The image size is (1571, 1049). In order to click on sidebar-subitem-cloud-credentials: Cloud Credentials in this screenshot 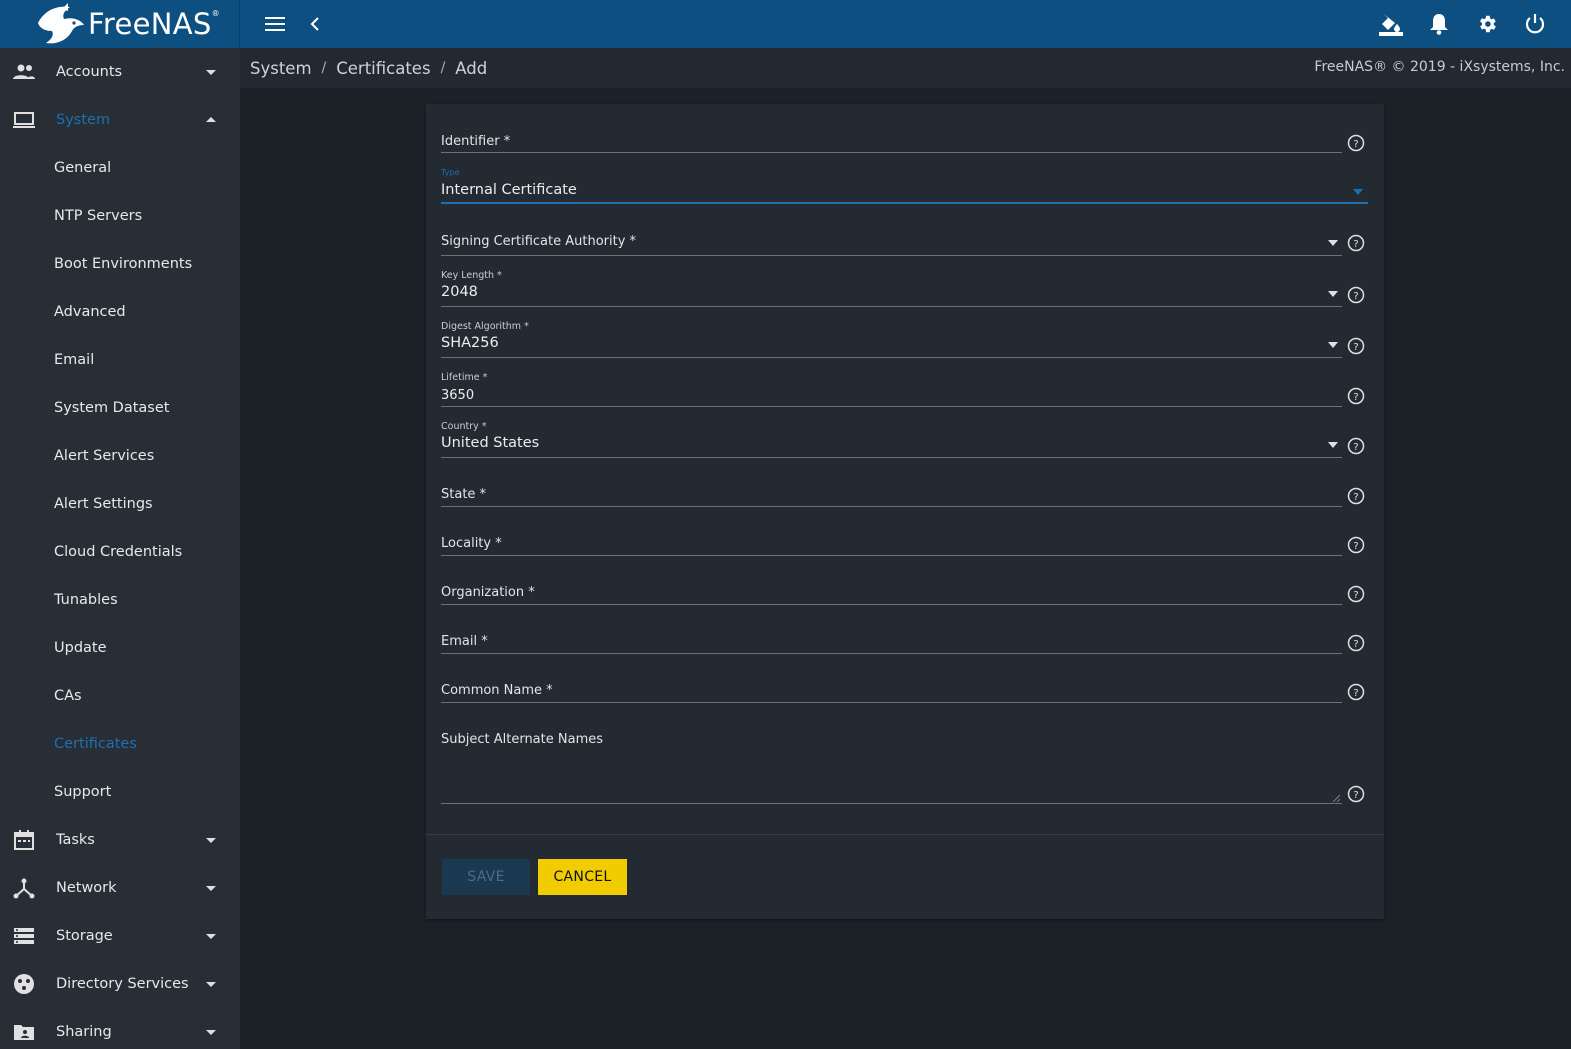, I will do `click(120, 552)`.